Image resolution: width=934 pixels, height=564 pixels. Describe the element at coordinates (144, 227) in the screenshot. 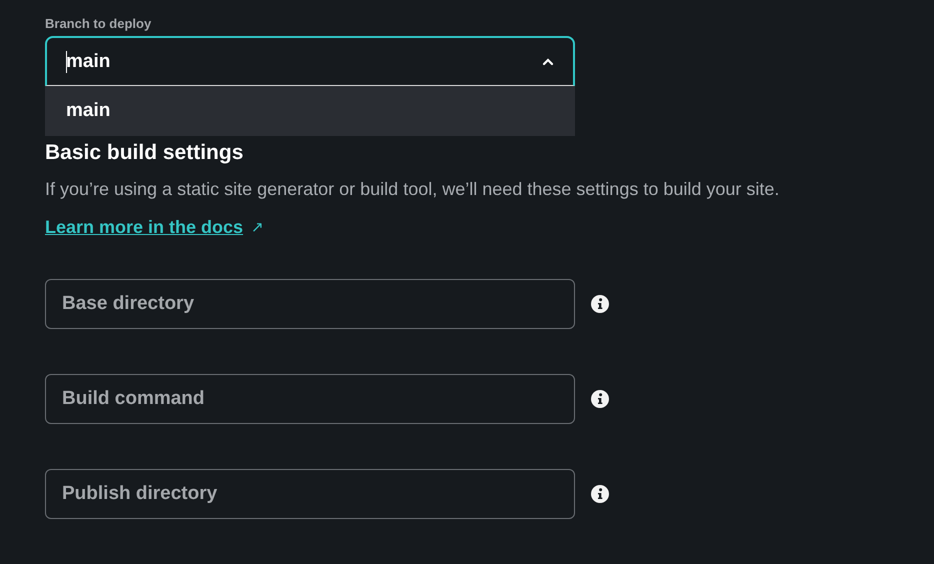

I see `docs-link: Learn more in the docs` at that location.